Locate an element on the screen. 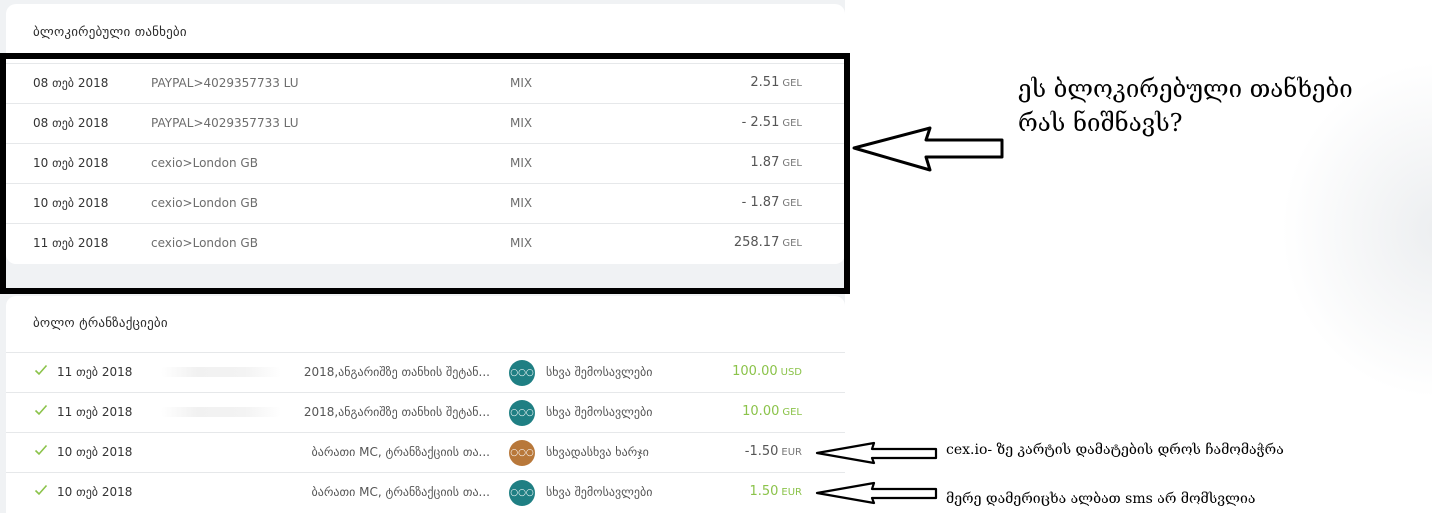 The height and width of the screenshot is (513, 1432). annotation-line: ეს ბლოკირებული თანხები is located at coordinates (1185, 89).